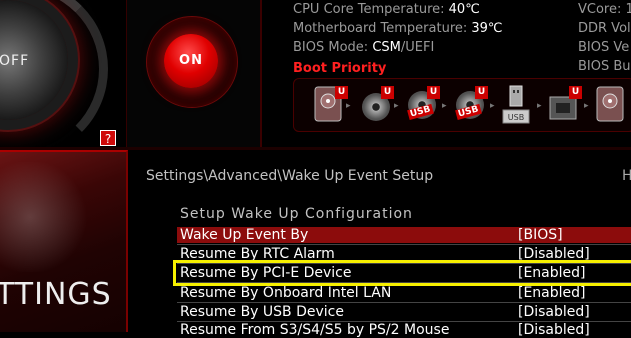  I want to click on bios-mode-line: BIOS Mode: CSM/UEFI, so click(363, 47).